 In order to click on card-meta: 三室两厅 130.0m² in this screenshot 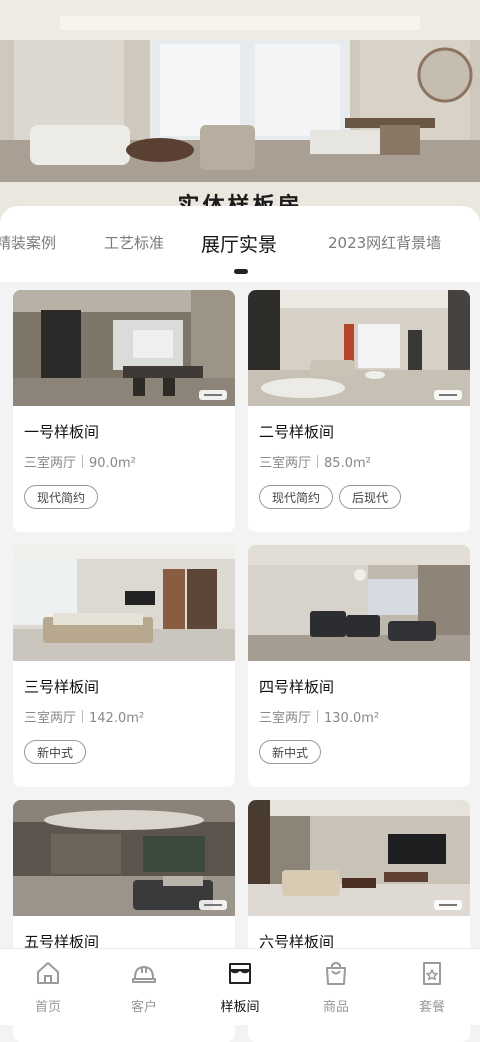, I will do `click(319, 716)`.